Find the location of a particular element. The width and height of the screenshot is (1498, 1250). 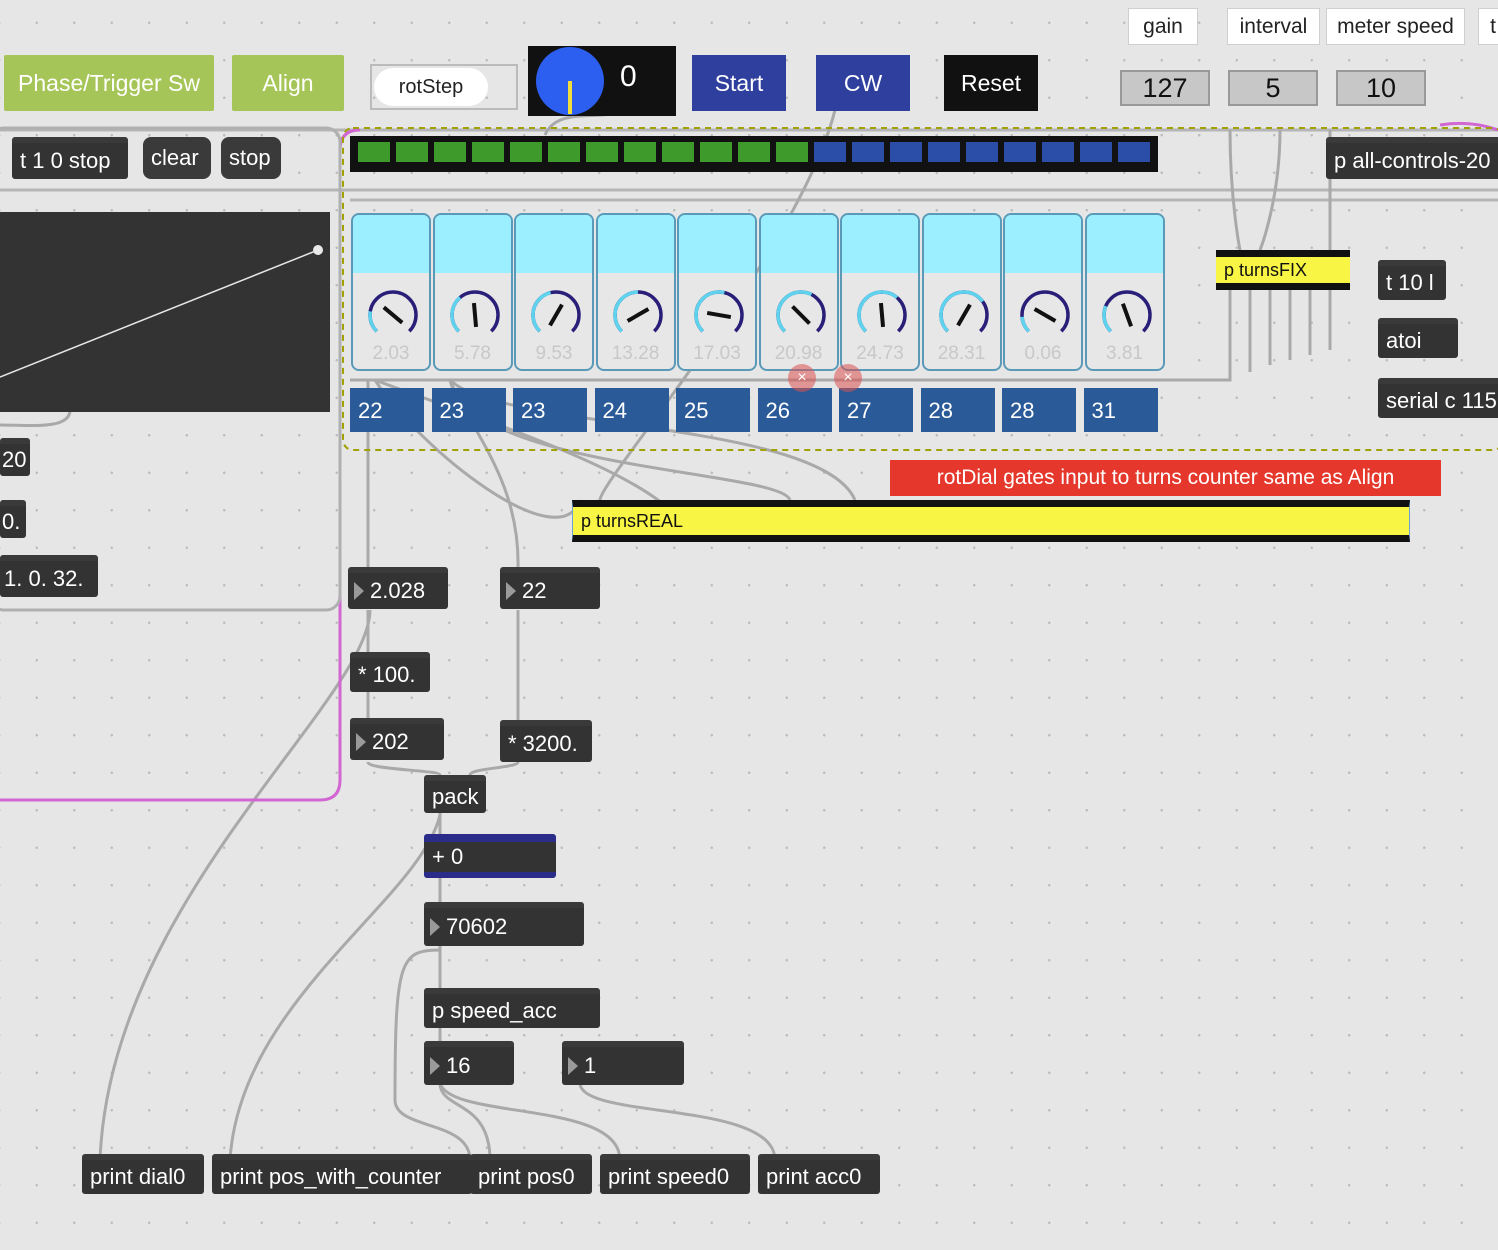

number-16: 16 is located at coordinates (469, 1063).